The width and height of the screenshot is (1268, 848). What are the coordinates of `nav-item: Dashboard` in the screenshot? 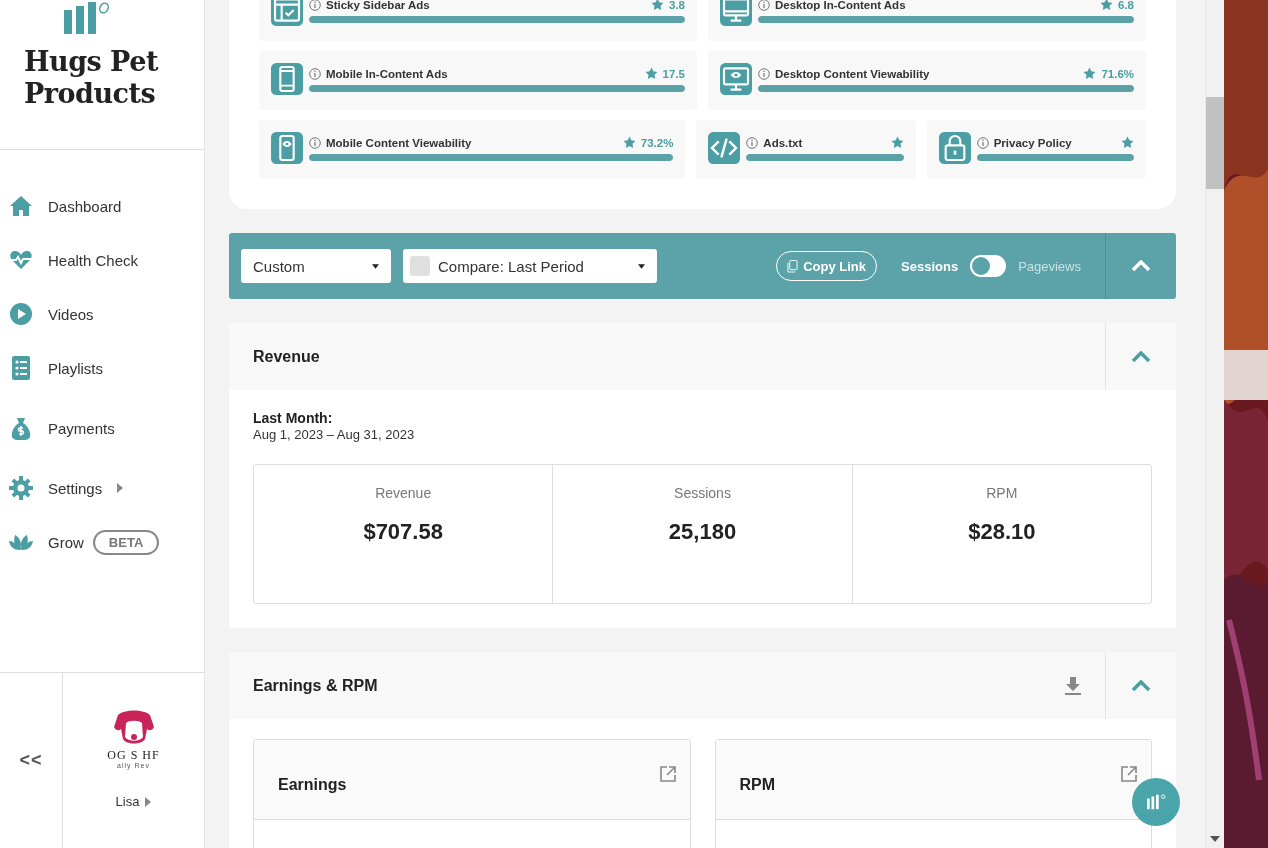 It's located at (106, 206).